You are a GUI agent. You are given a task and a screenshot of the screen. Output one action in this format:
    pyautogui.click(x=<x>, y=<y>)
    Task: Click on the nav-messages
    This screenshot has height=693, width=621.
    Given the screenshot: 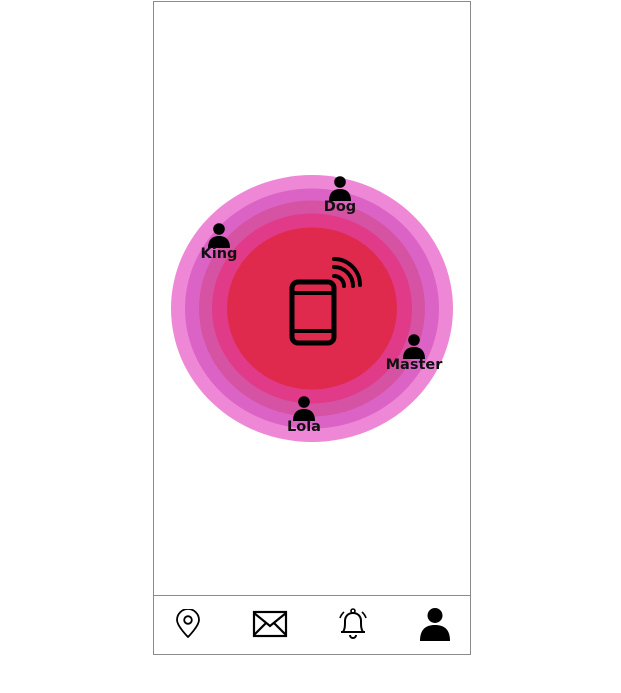 What is the action you would take?
    pyautogui.click(x=270, y=624)
    